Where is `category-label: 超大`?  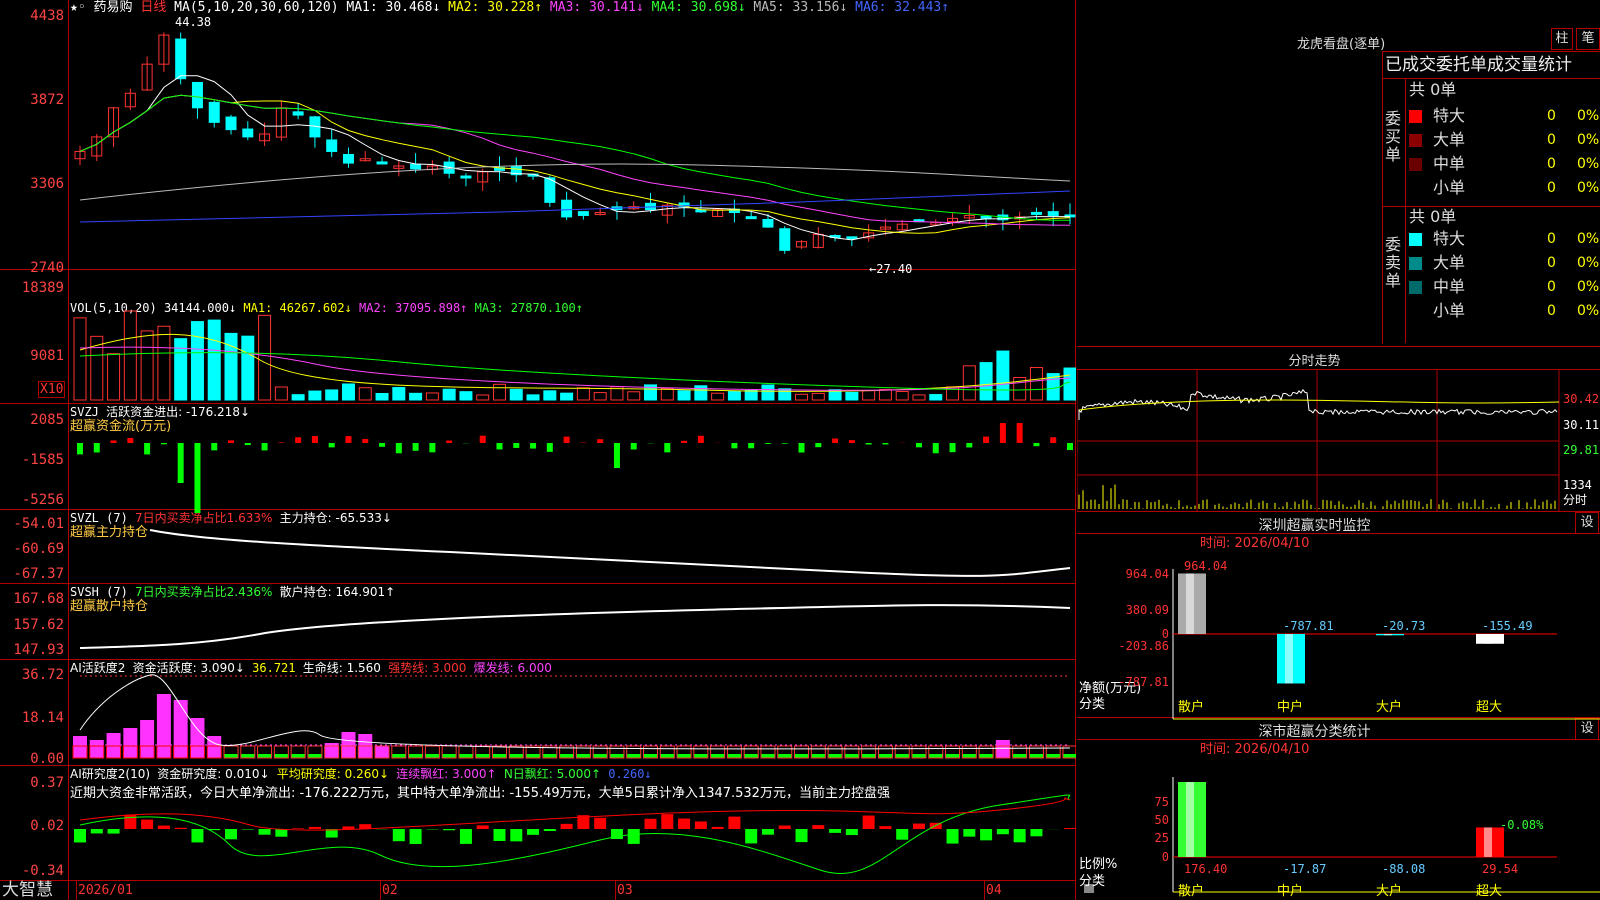 category-label: 超大 is located at coordinates (1489, 707).